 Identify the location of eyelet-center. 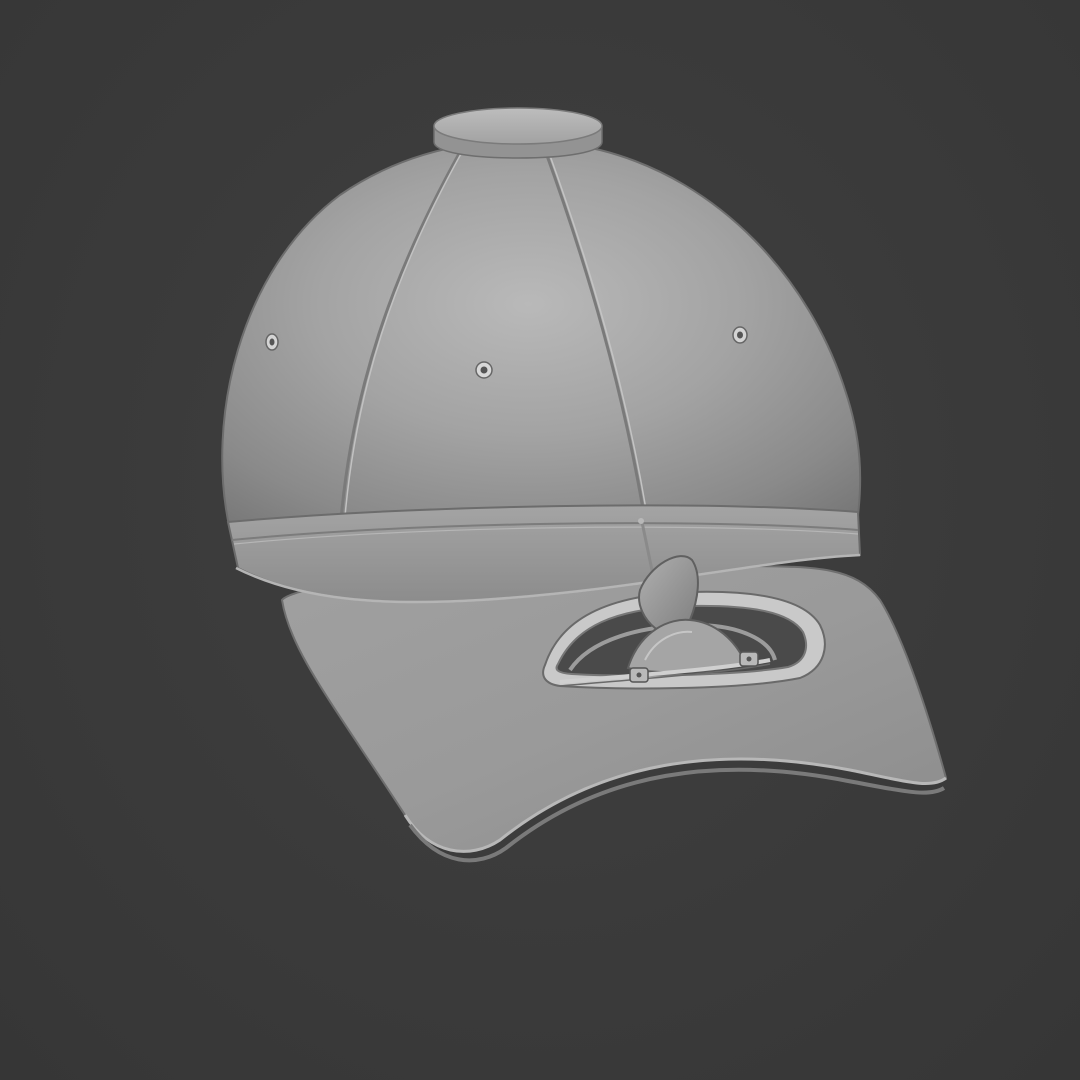
(484, 370).